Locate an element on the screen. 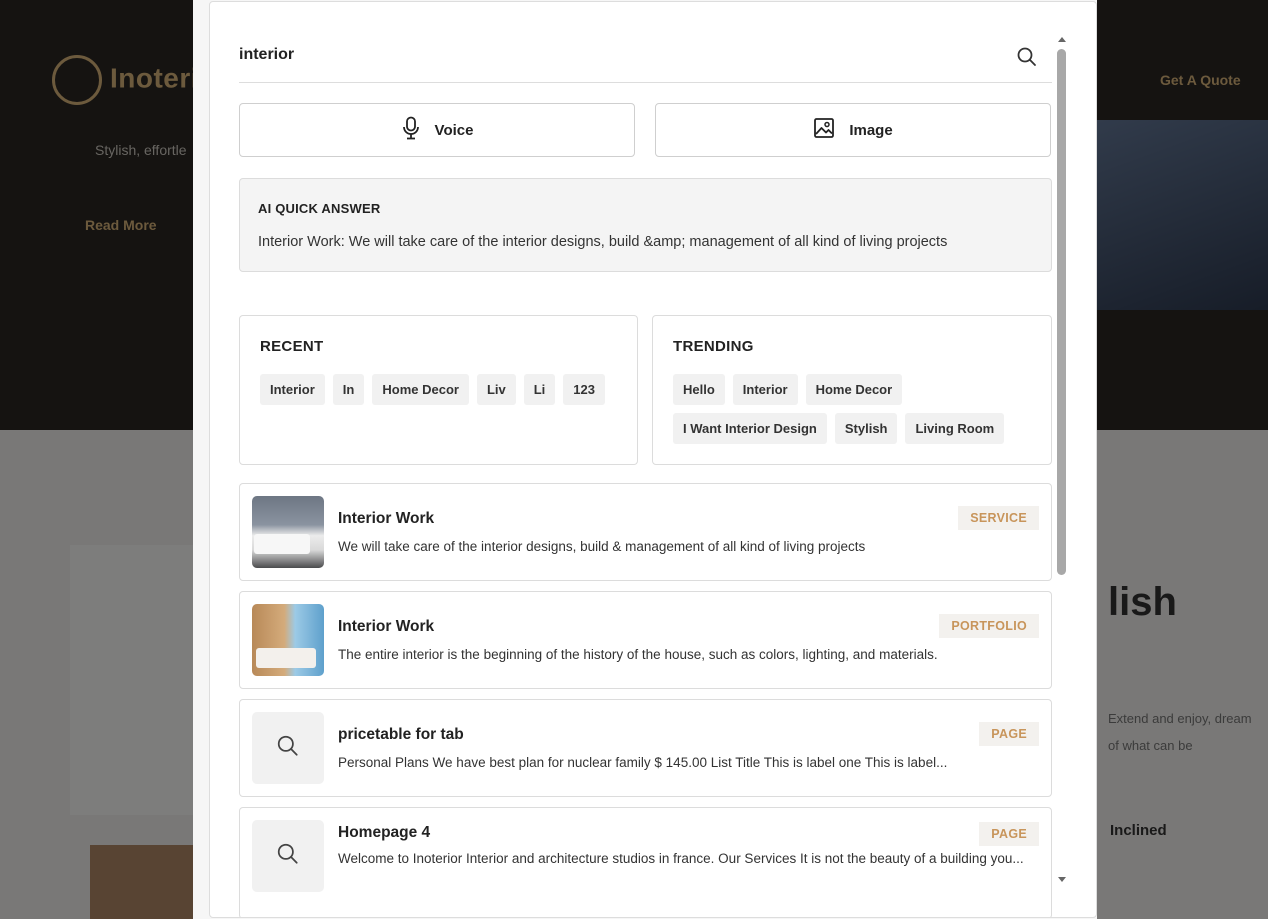  trending-tag: Hello is located at coordinates (699, 389).